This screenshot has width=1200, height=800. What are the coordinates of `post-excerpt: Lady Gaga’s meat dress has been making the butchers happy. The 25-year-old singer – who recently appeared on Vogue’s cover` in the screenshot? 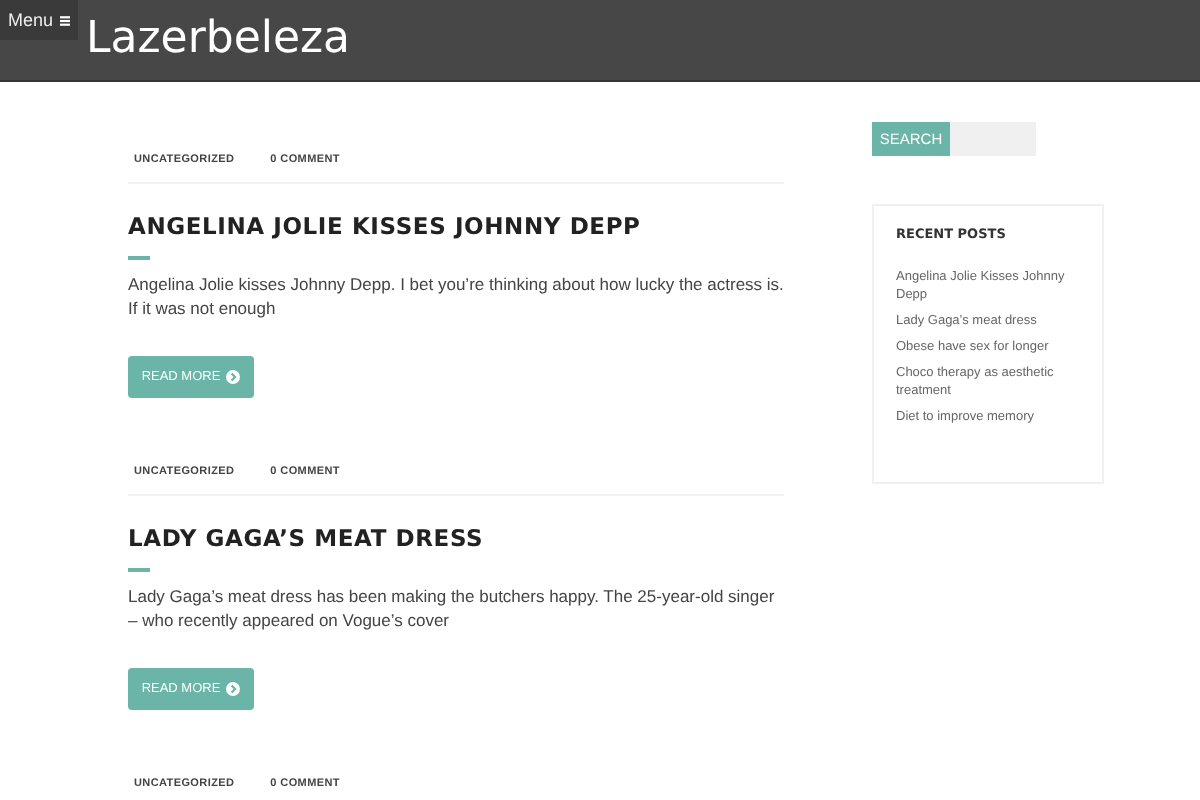 It's located at (452, 608).